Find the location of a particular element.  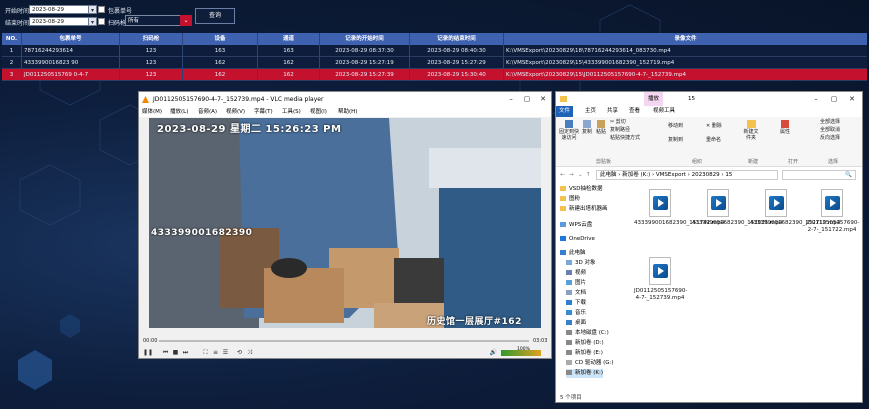

nav-item: 文档 is located at coordinates (576, 293).